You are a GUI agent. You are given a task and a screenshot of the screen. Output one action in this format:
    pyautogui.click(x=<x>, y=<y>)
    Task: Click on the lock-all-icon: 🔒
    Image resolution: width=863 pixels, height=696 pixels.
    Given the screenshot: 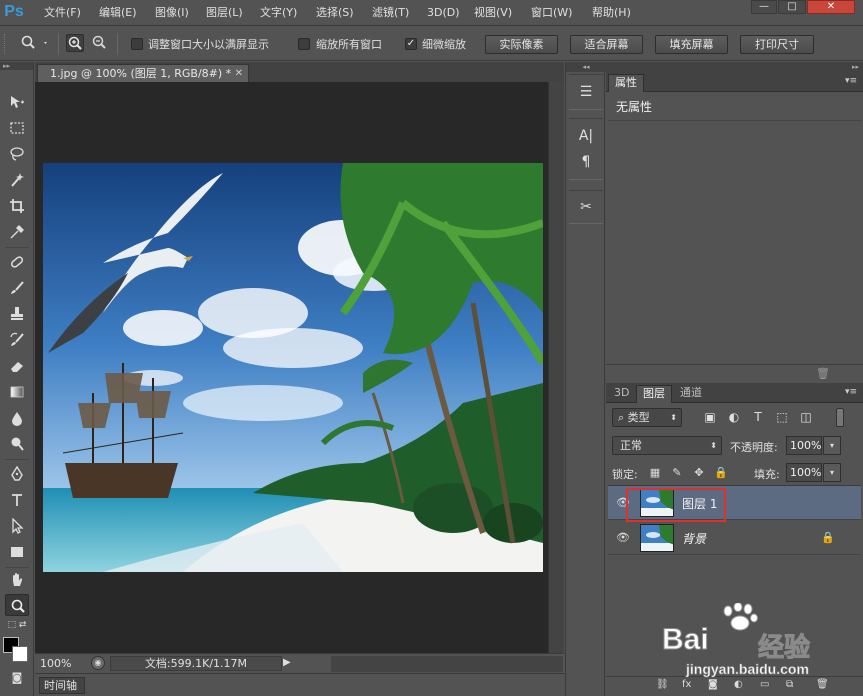 What is the action you would take?
    pyautogui.click(x=721, y=473)
    